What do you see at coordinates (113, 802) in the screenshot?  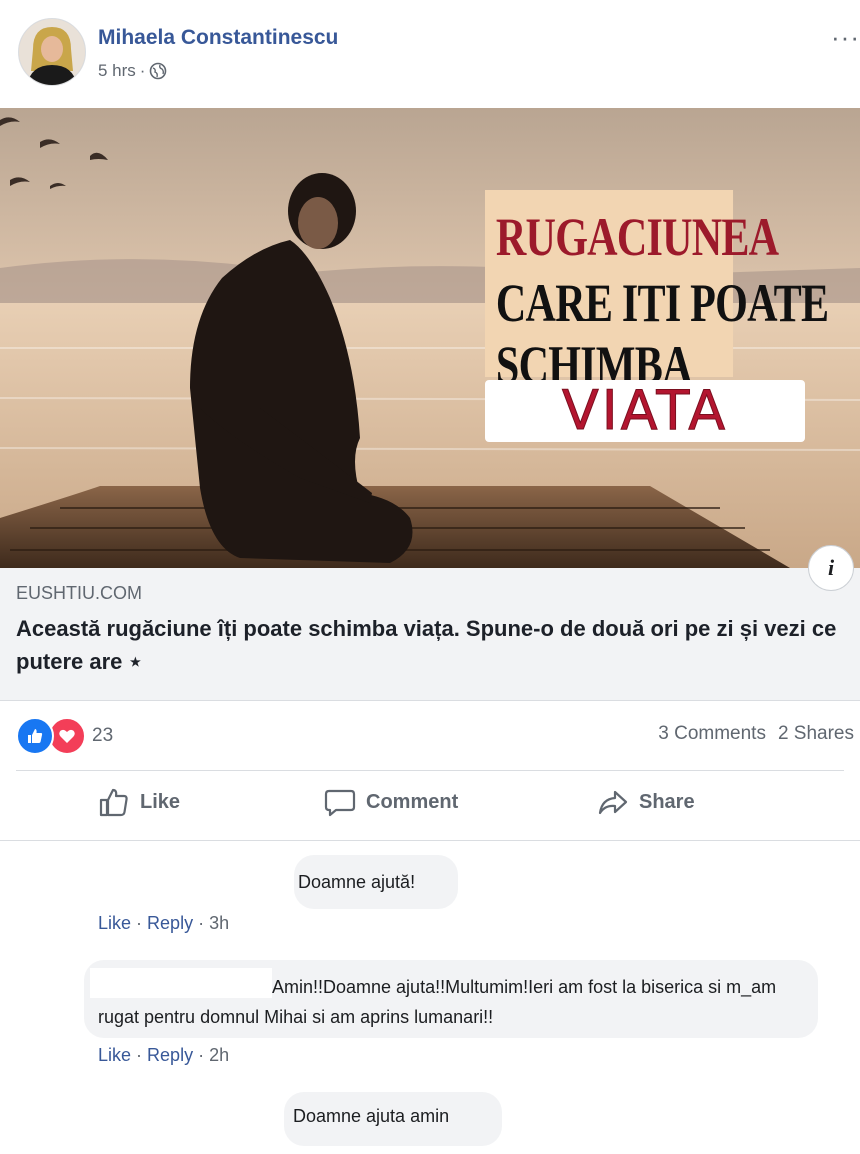 I see `thumbs-up-icon` at bounding box center [113, 802].